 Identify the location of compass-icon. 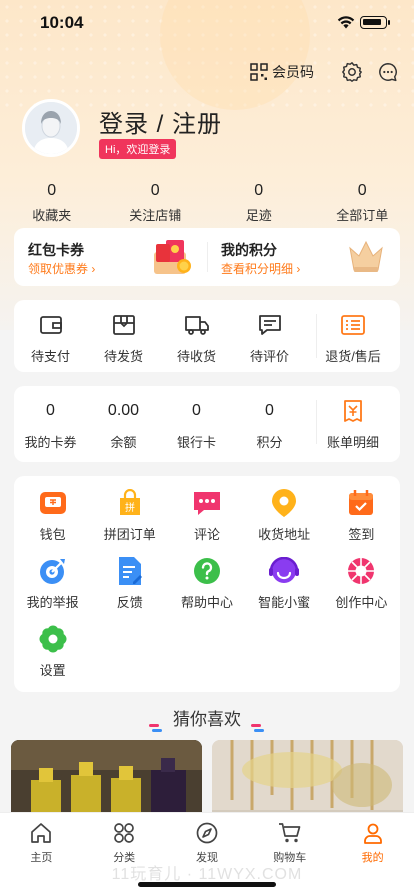
(207, 833).